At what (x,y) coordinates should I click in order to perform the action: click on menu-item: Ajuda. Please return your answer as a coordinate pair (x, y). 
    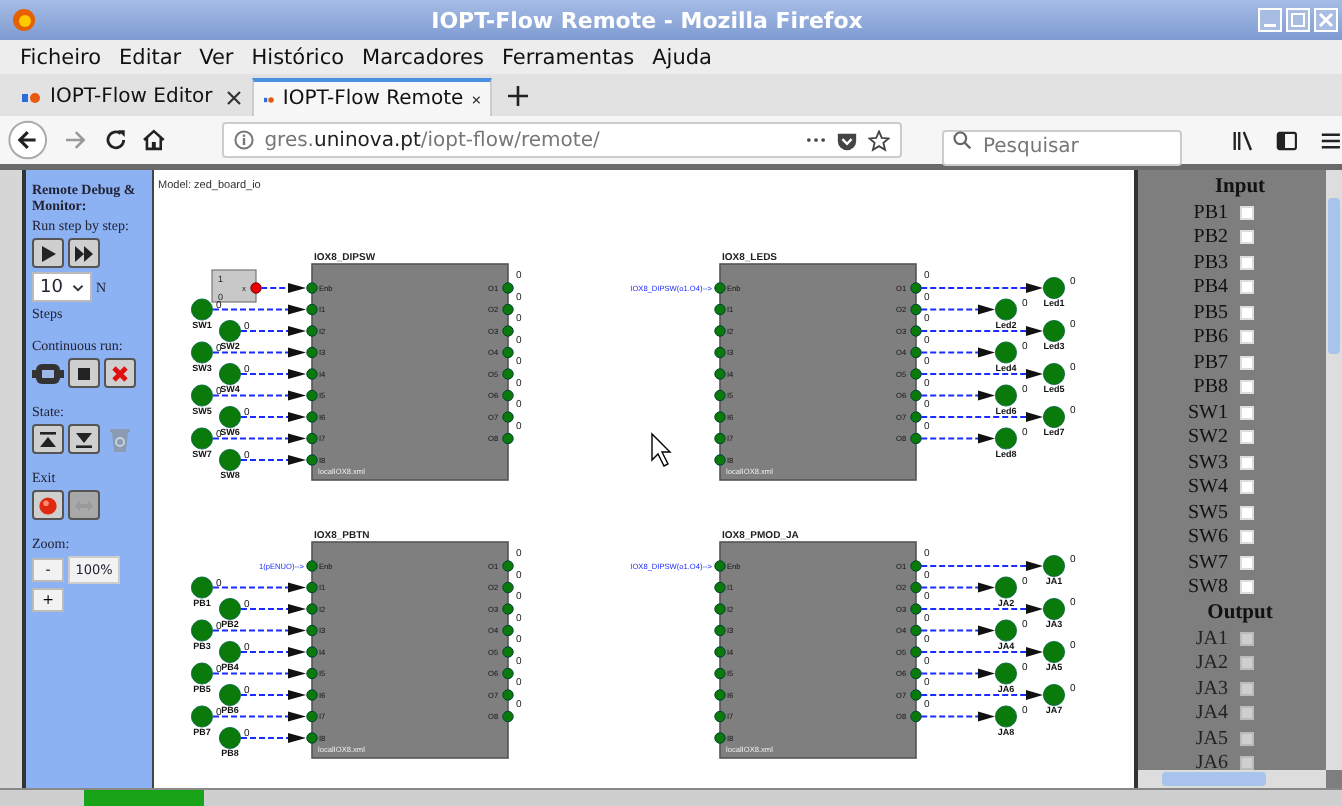
    Looking at the image, I should click on (682, 57).